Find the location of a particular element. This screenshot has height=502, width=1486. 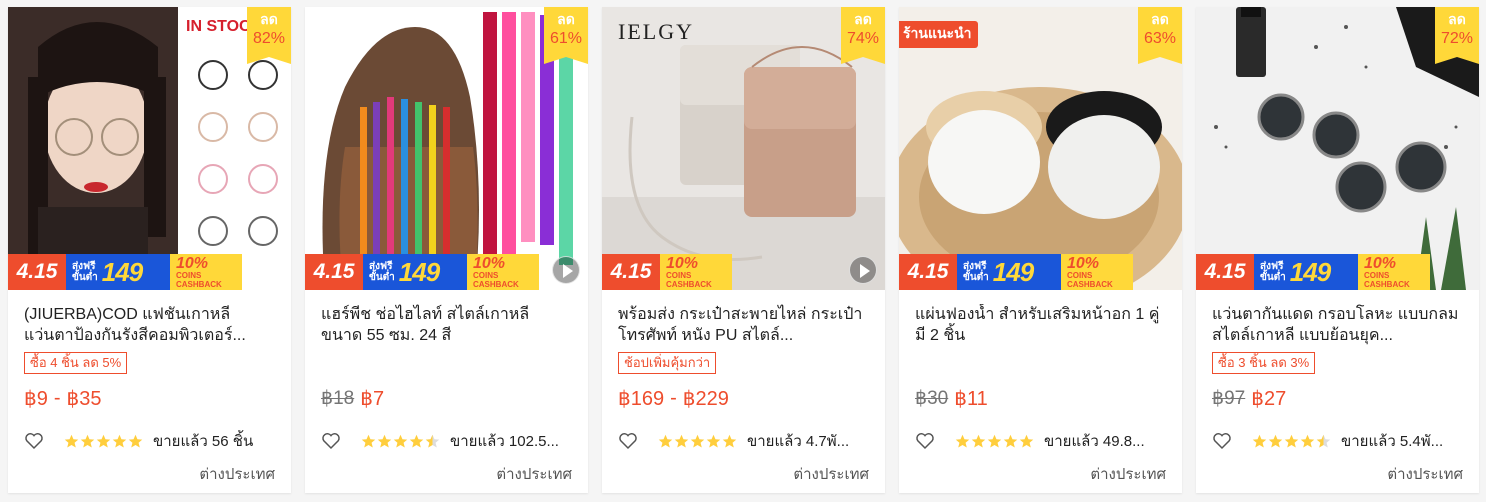

bundle-deal-tag: ซื้อ 4 ชิ้น ลด 5% is located at coordinates (76, 363).